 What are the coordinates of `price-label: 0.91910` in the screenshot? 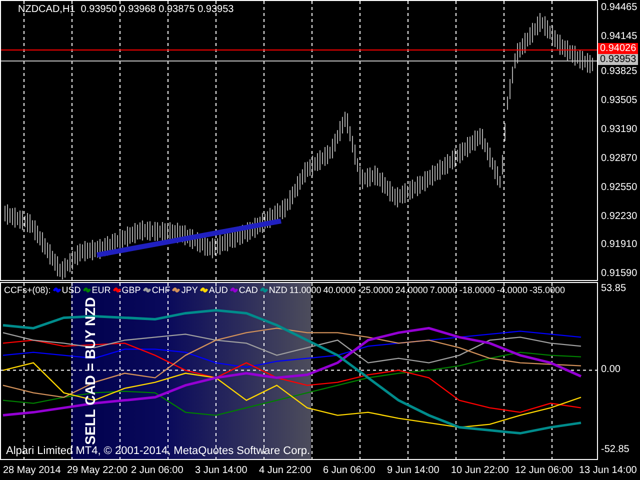 It's located at (619, 244).